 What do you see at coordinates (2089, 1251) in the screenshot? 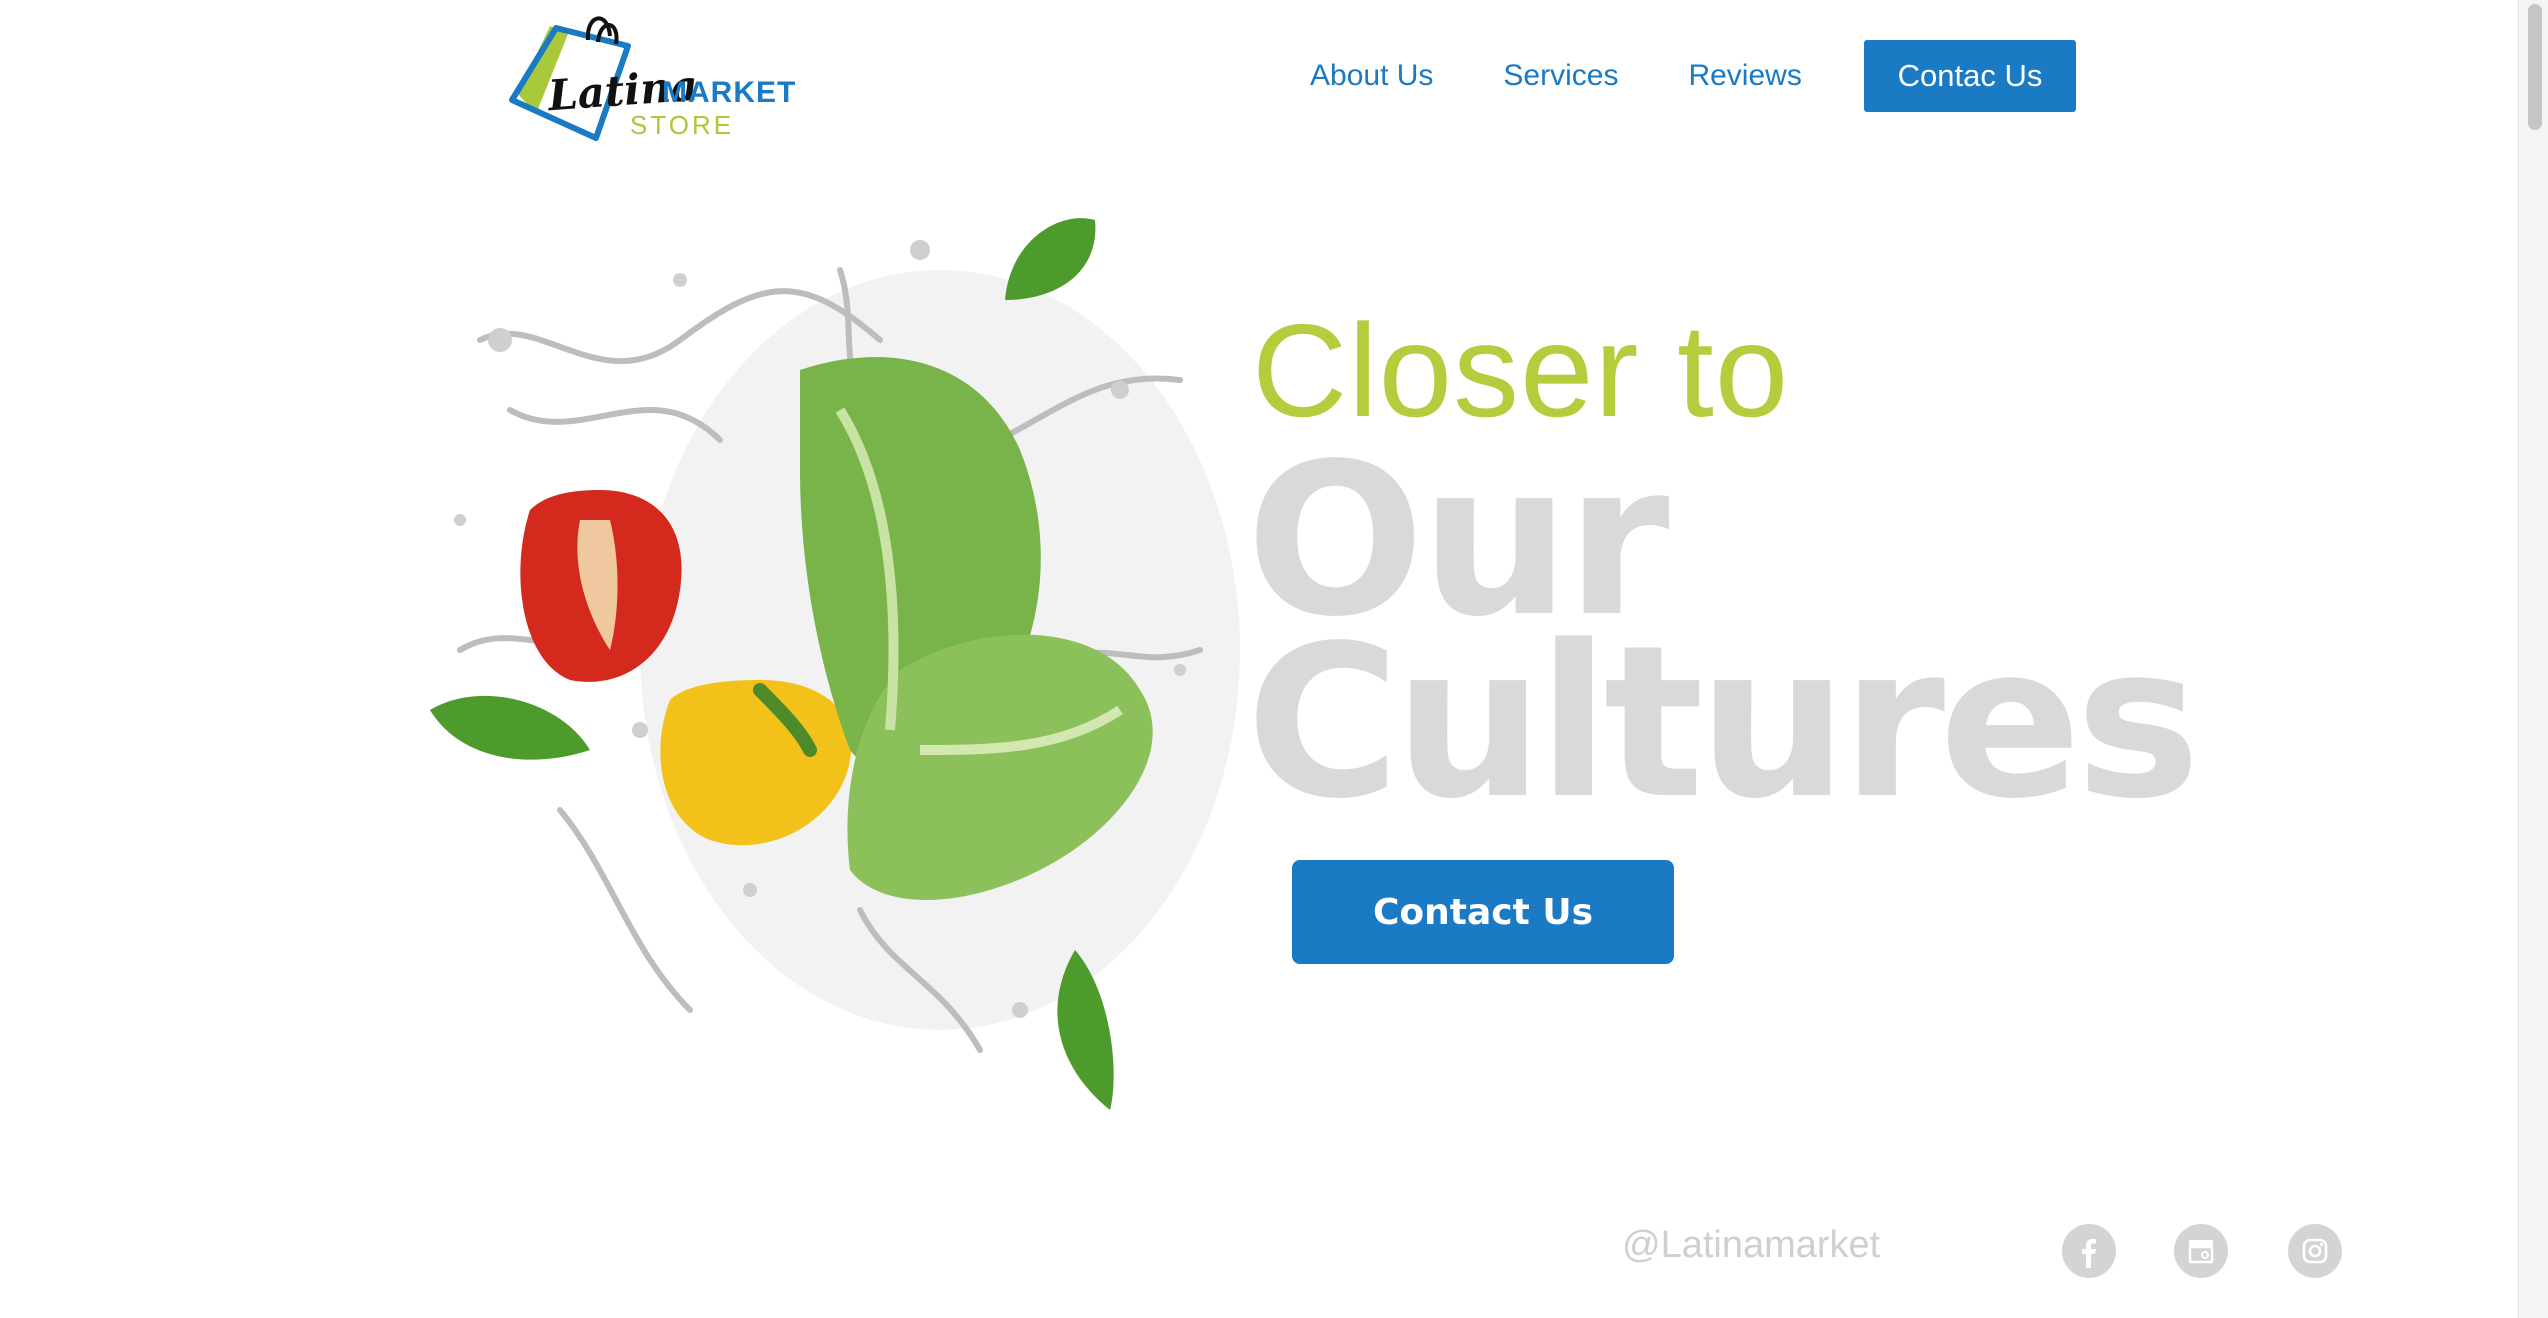
I see `facebook-icon` at bounding box center [2089, 1251].